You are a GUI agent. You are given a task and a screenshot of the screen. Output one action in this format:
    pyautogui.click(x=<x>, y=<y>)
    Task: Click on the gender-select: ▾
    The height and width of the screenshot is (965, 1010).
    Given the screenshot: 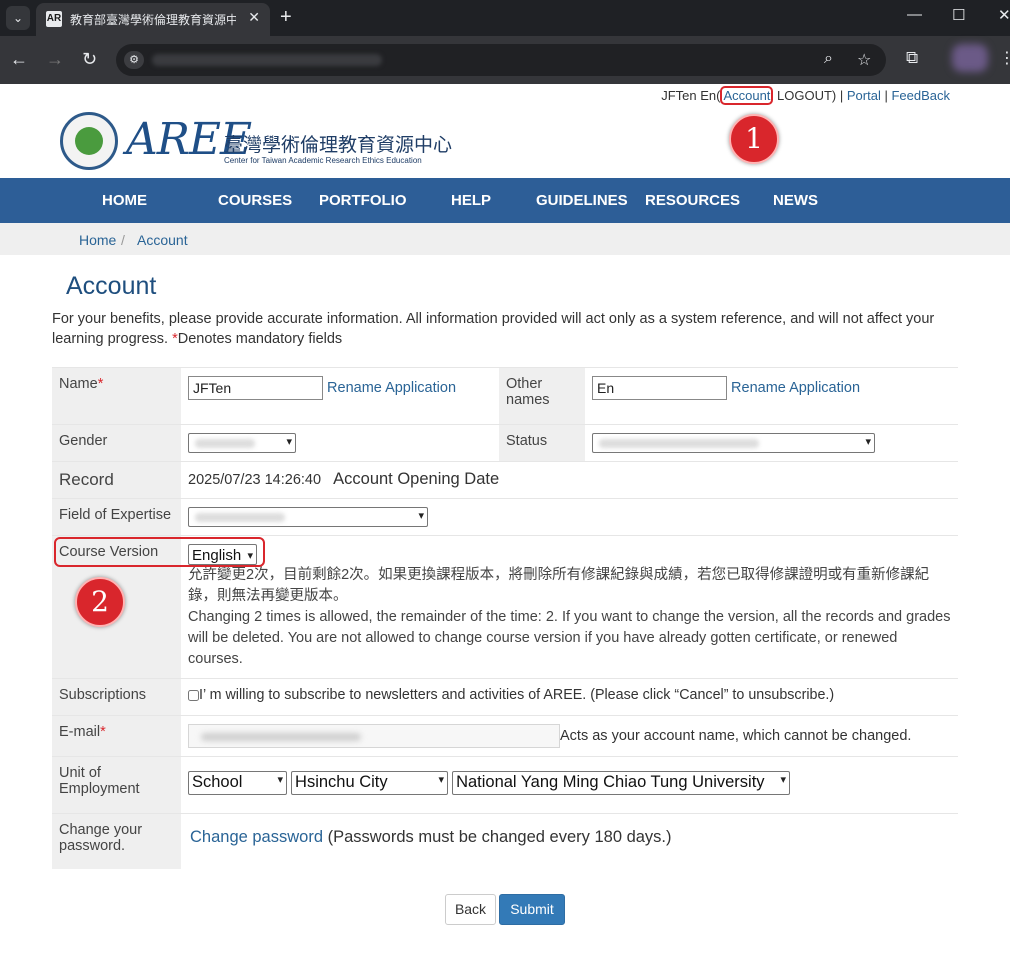 What is the action you would take?
    pyautogui.click(x=242, y=443)
    